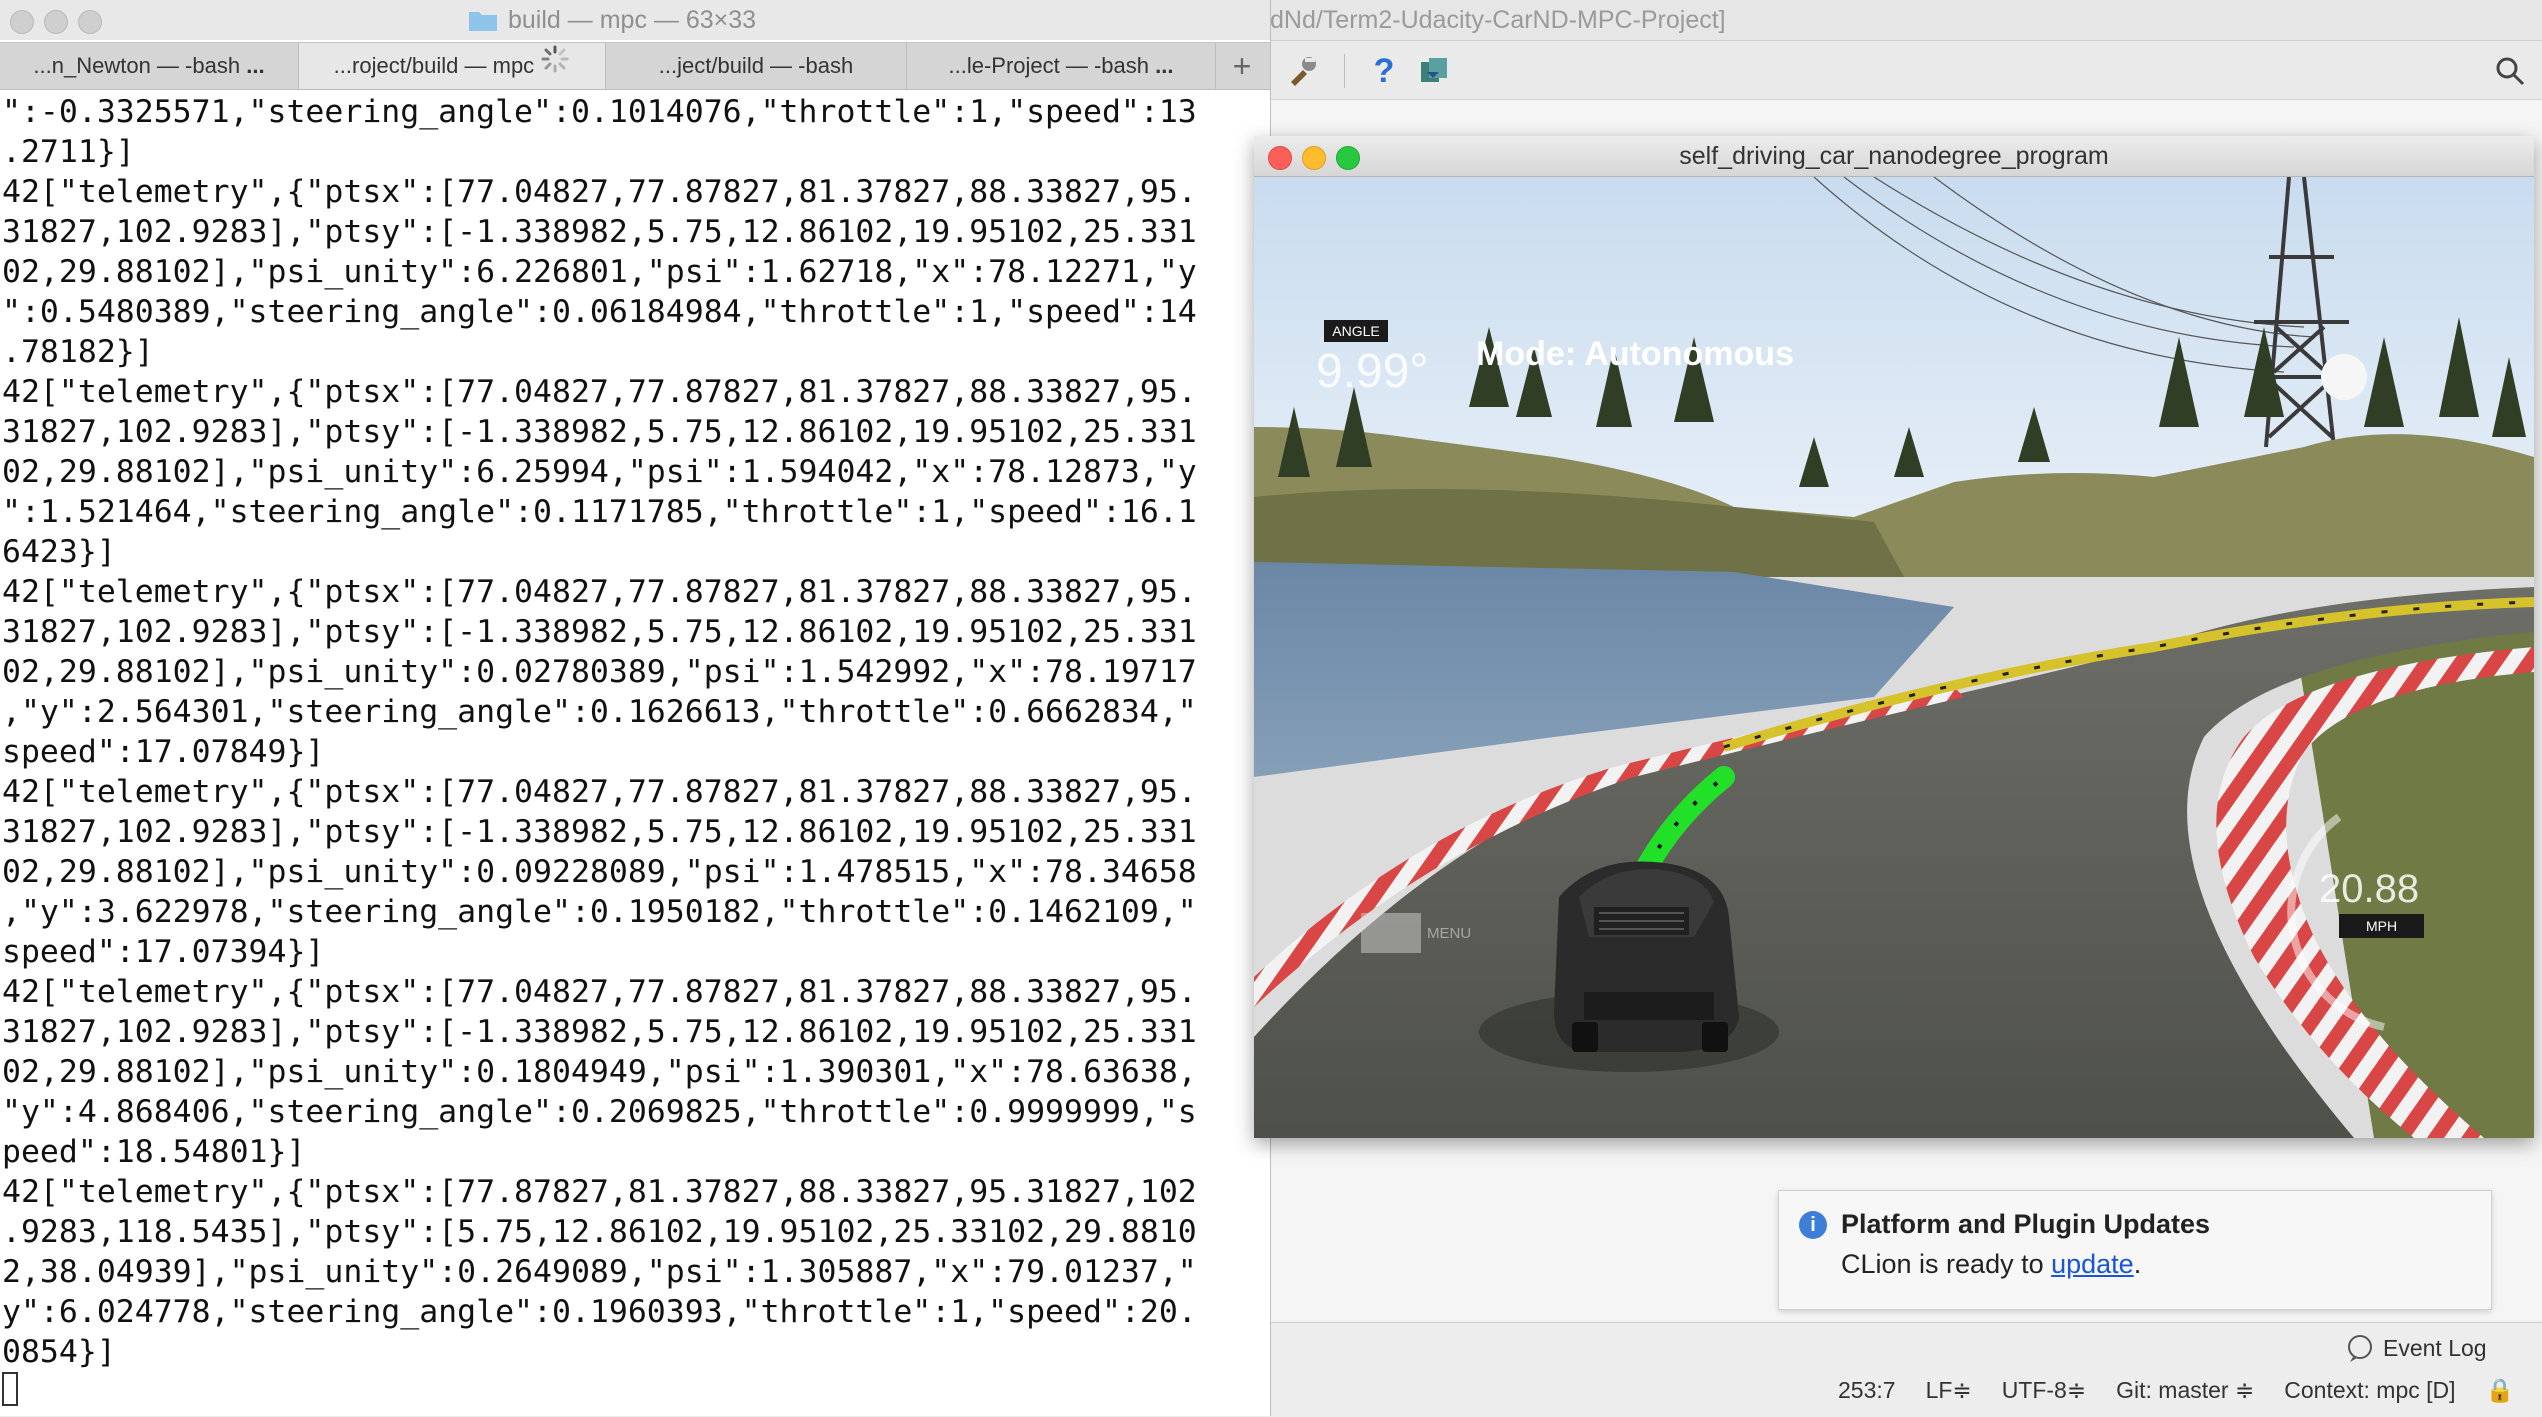  Describe the element at coordinates (90, 22) in the screenshot. I see `zoom-button` at that location.